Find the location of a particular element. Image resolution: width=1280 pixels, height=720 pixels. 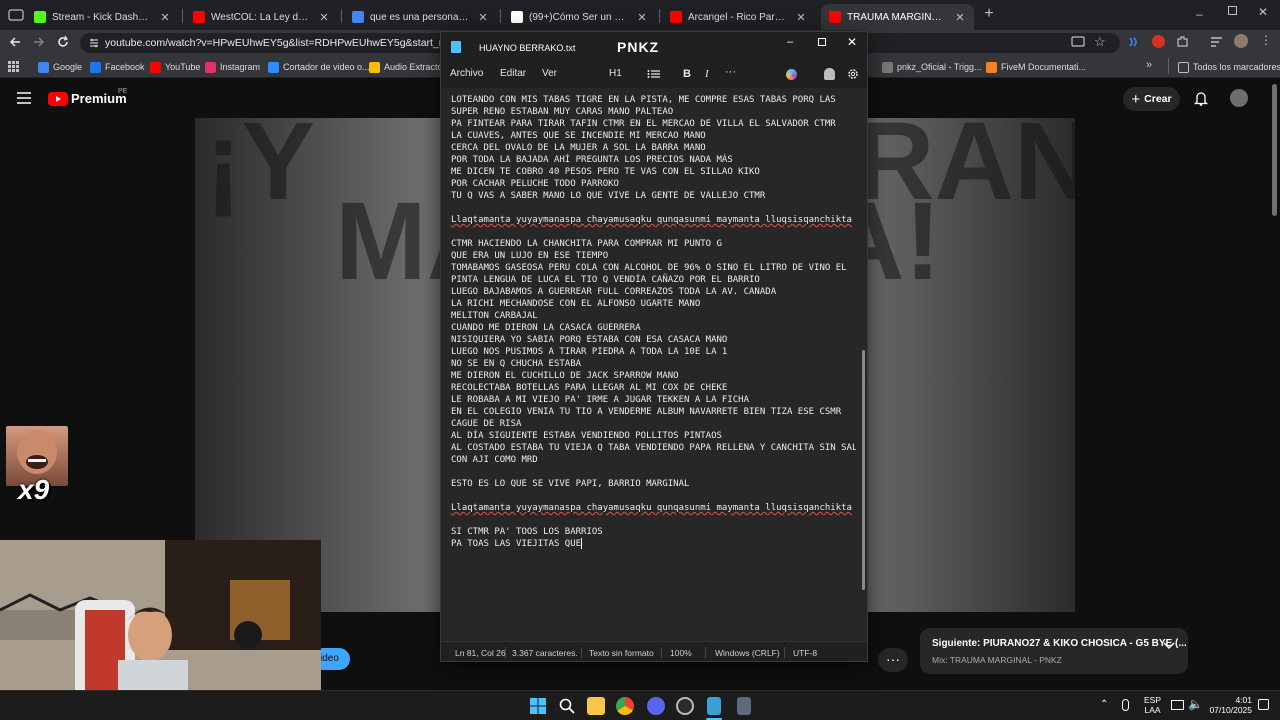

bookmark-item: Google is located at coordinates (60, 67).